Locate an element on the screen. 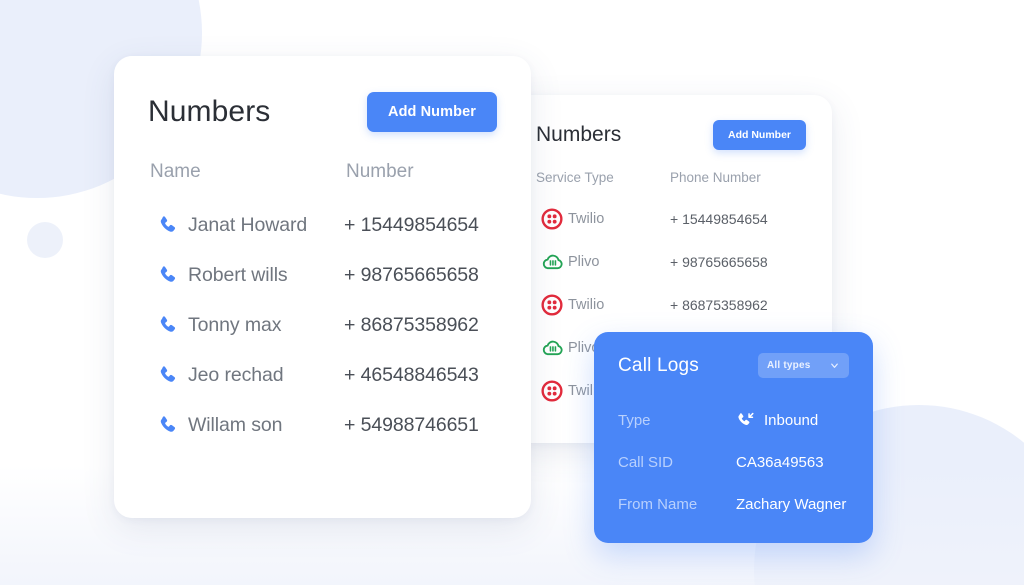 Image resolution: width=1024 pixels, height=585 pixels. contact-number: + 54988746651 is located at coordinates (411, 424).